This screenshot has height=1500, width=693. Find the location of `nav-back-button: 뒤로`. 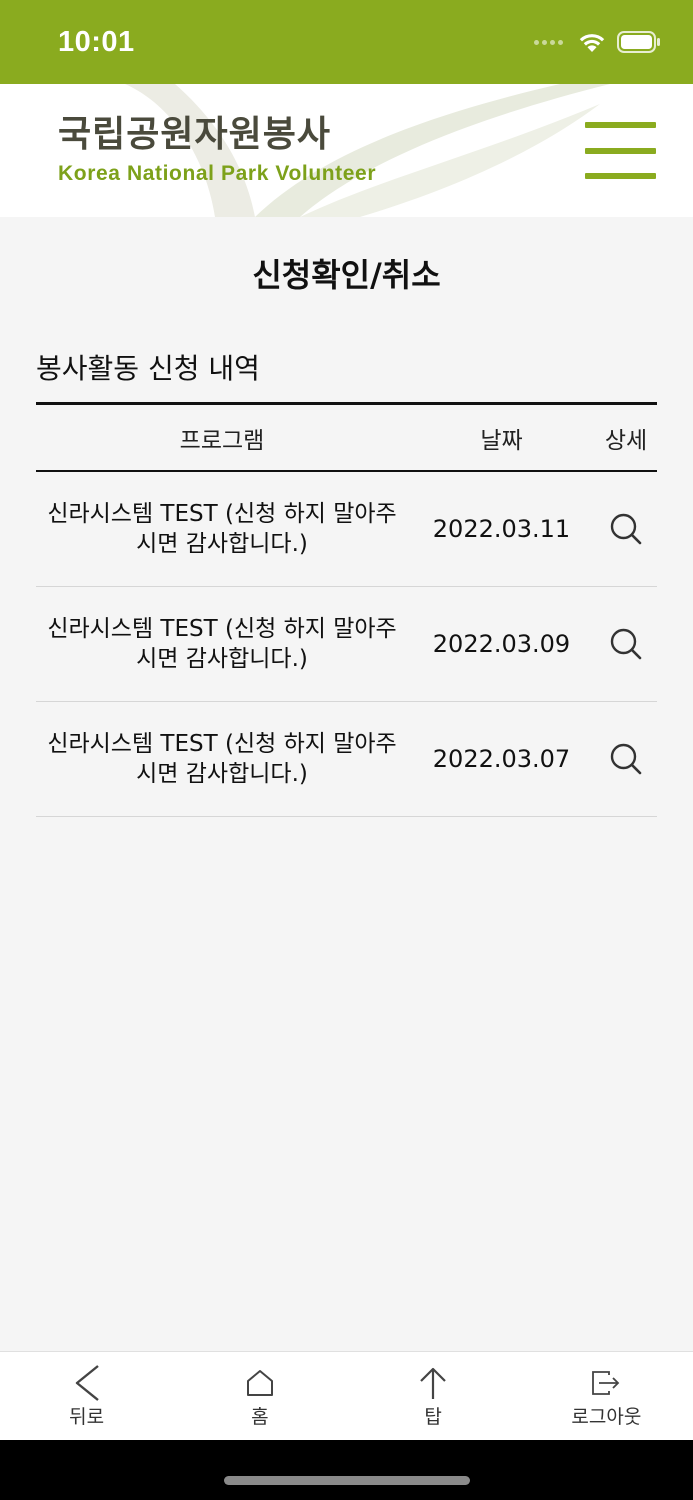

nav-back-button: 뒤로 is located at coordinates (86, 1396).